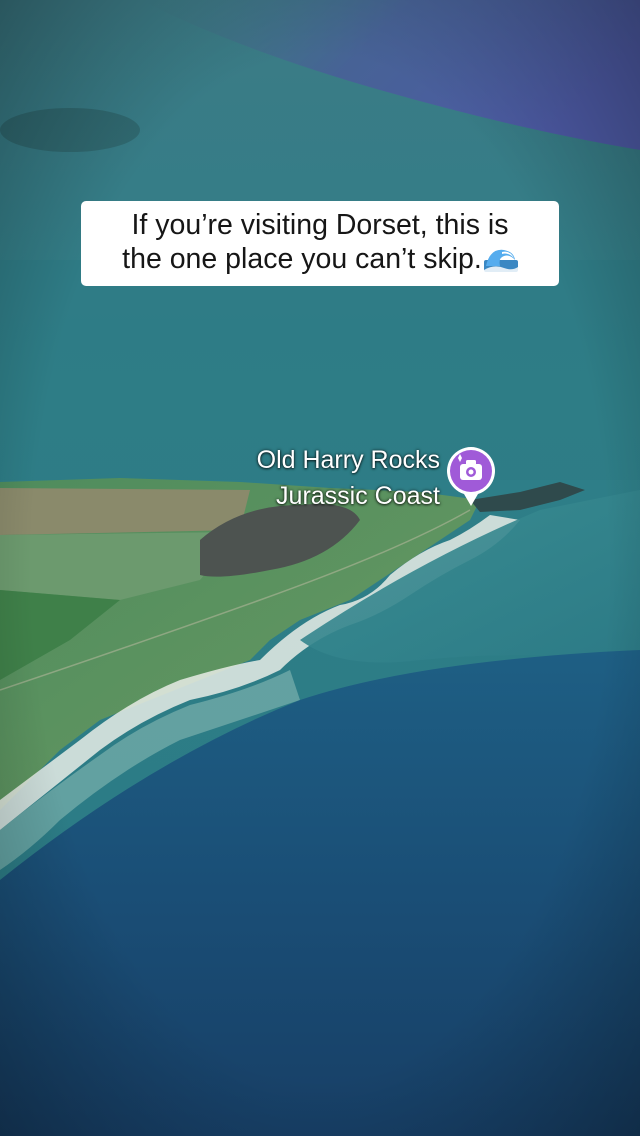 The height and width of the screenshot is (1136, 640). I want to click on caption-line-2: the one place you can’t skip., so click(320, 261).